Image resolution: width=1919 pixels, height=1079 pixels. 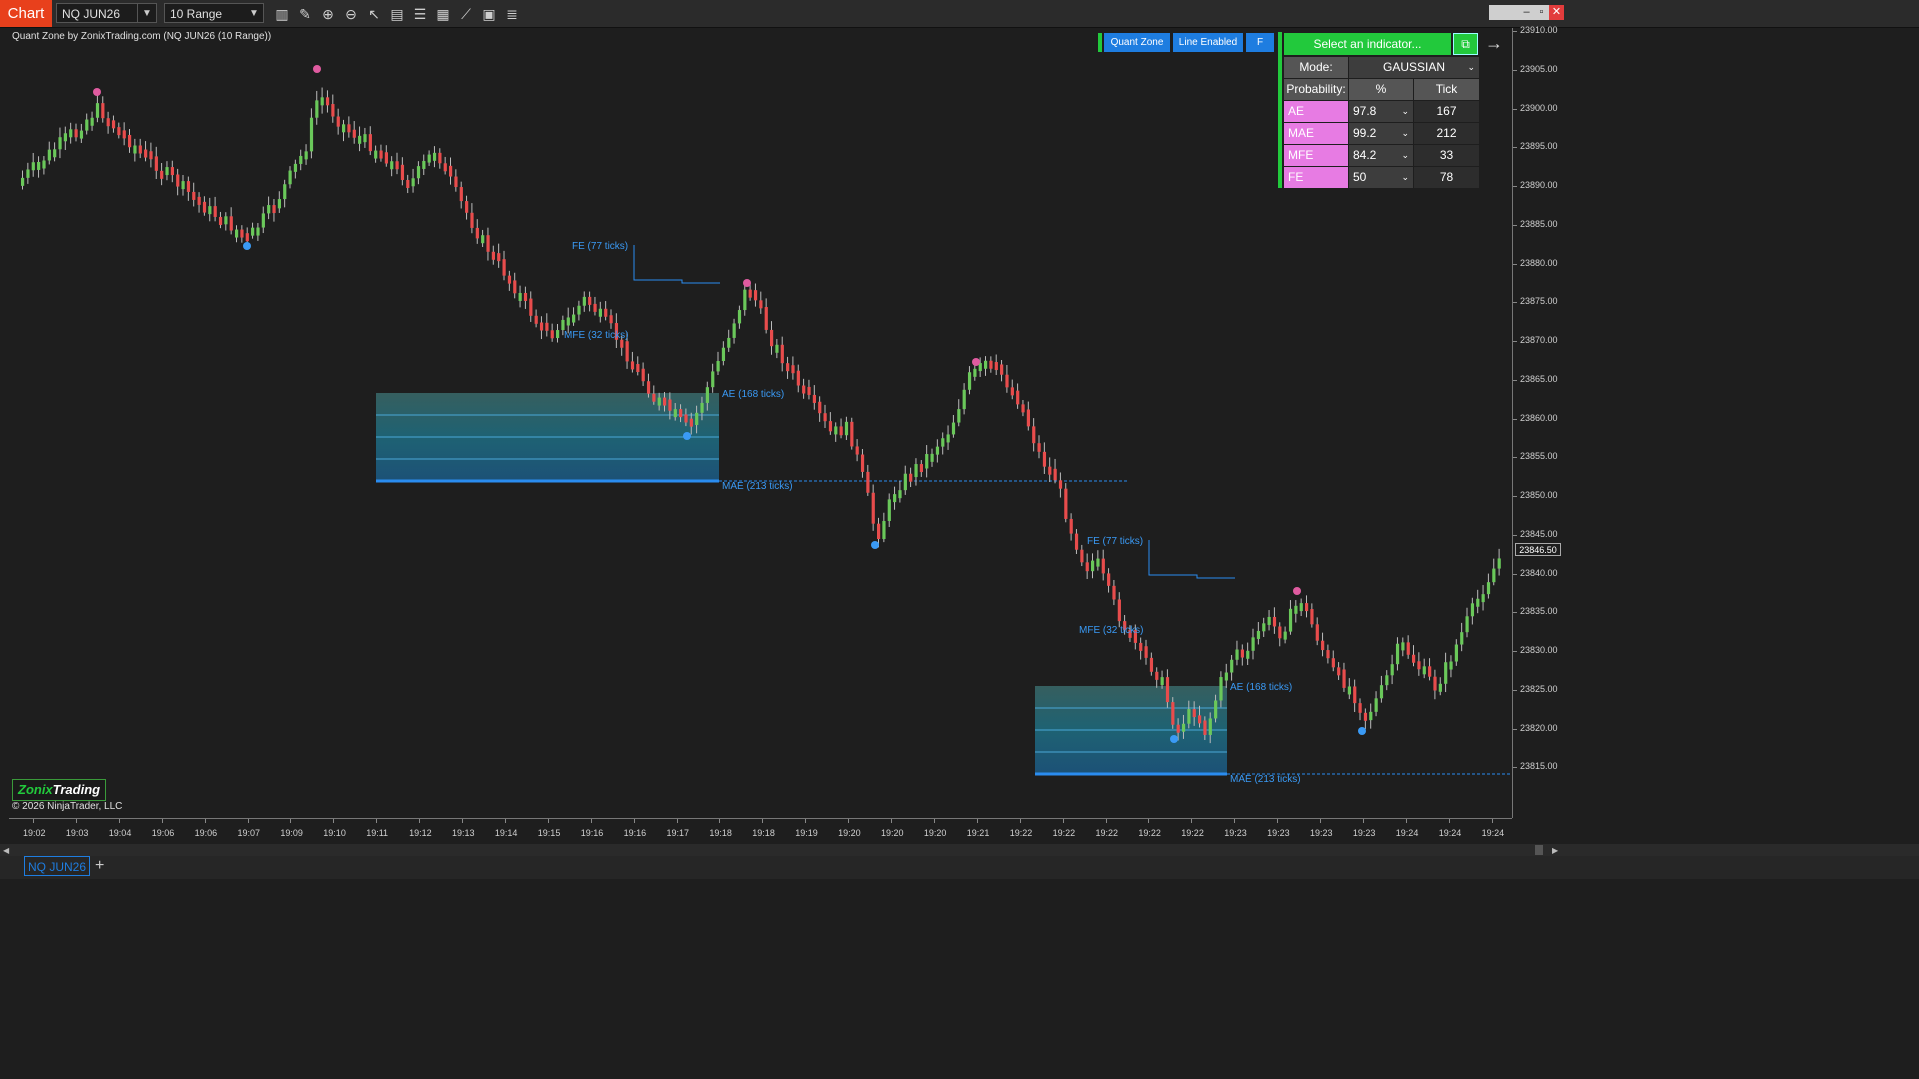 I want to click on instrument-selector: NQ JUN26 ▼, so click(x=106, y=13).